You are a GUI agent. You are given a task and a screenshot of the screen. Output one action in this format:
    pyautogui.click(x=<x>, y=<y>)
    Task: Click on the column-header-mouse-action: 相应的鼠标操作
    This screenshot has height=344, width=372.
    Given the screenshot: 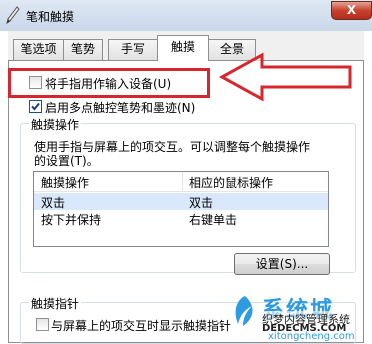 What is the action you would take?
    pyautogui.click(x=231, y=182)
    